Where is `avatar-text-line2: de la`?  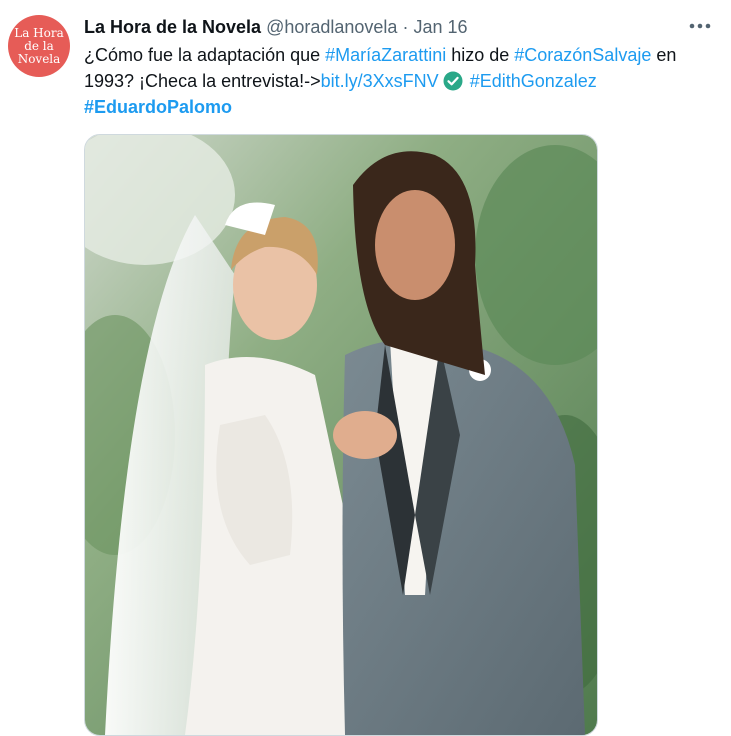 avatar-text-line2: de la is located at coordinates (39, 45).